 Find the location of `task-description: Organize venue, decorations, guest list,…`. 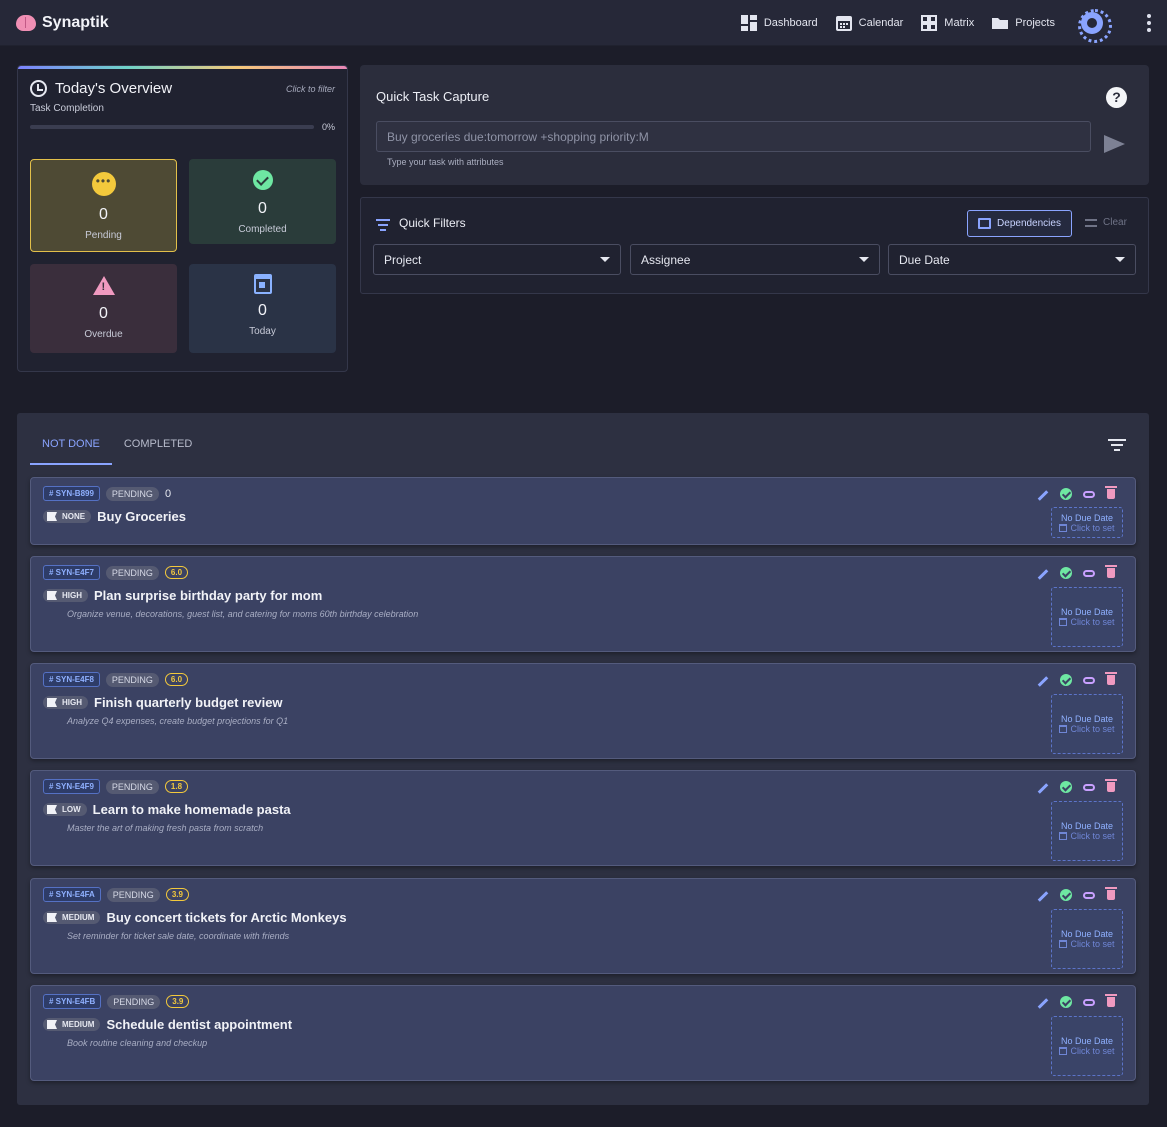

task-description: Organize venue, decorations, guest list,… is located at coordinates (243, 614).